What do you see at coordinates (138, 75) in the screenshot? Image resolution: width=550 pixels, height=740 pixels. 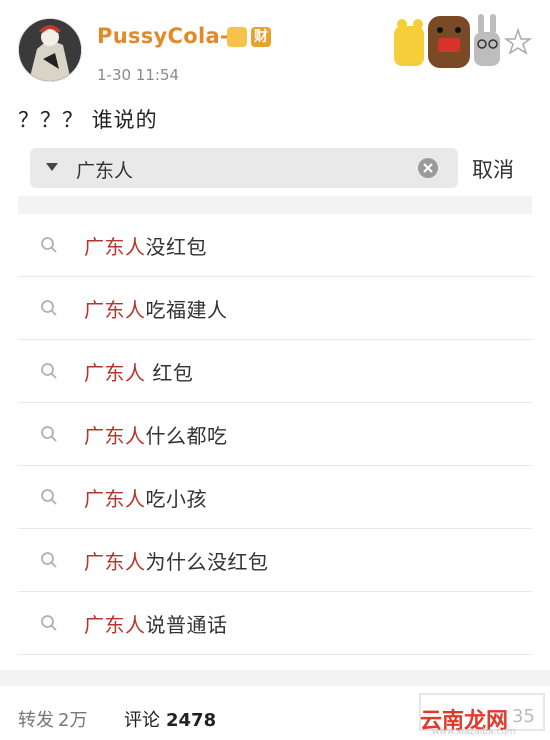 I see `post-time: 1-30 11:54` at bounding box center [138, 75].